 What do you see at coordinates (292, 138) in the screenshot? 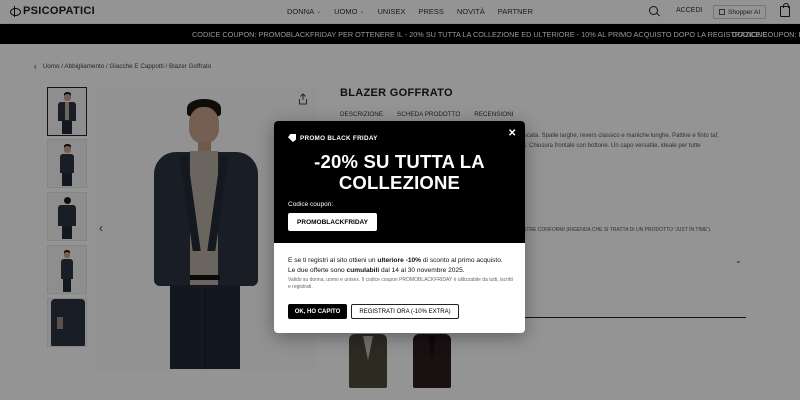
I see `tag-icon` at bounding box center [292, 138].